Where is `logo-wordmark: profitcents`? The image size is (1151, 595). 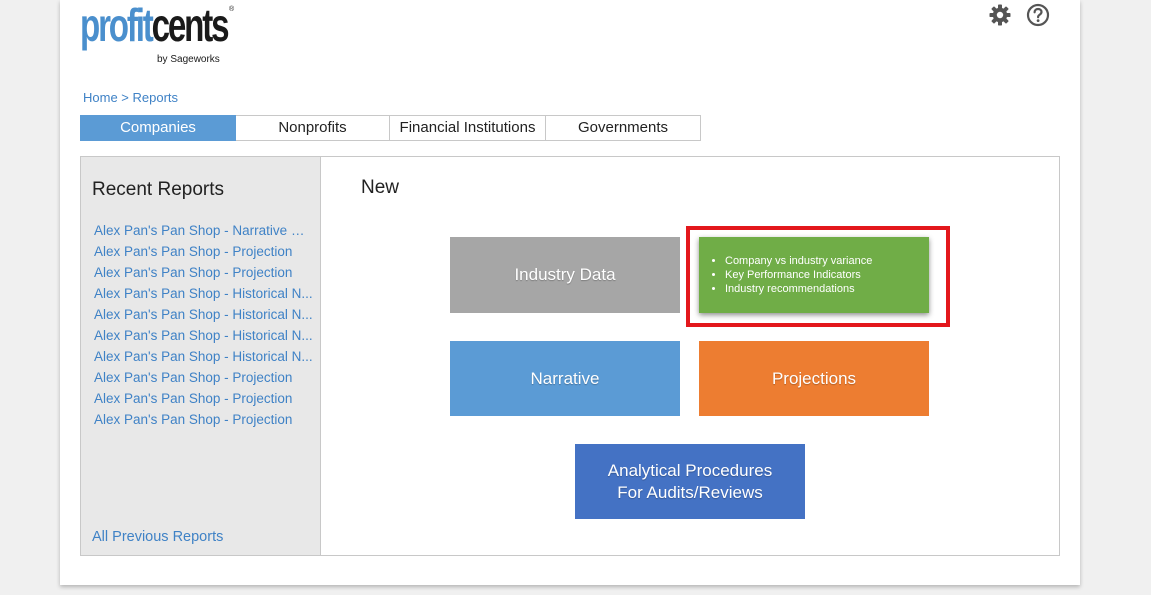
logo-wordmark: profitcents is located at coordinates (155, 27).